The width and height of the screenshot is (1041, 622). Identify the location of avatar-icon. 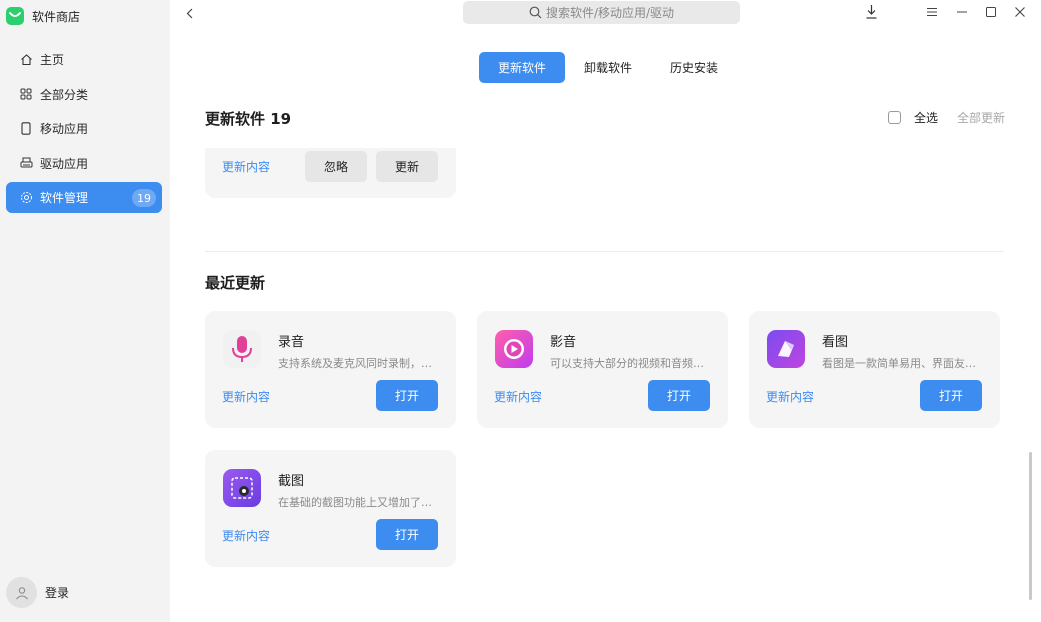
(21, 592).